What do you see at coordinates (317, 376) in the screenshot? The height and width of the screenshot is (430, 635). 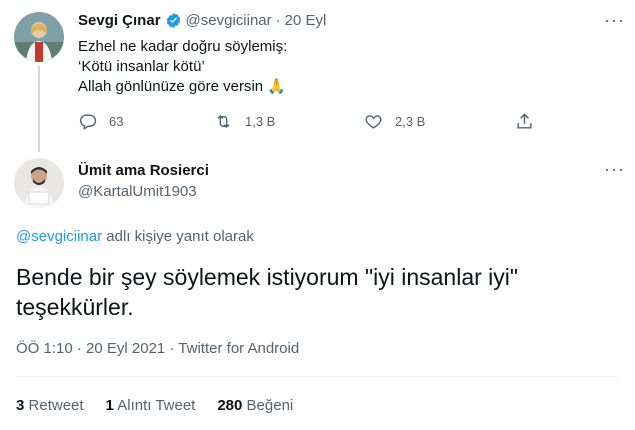 I see `divider` at bounding box center [317, 376].